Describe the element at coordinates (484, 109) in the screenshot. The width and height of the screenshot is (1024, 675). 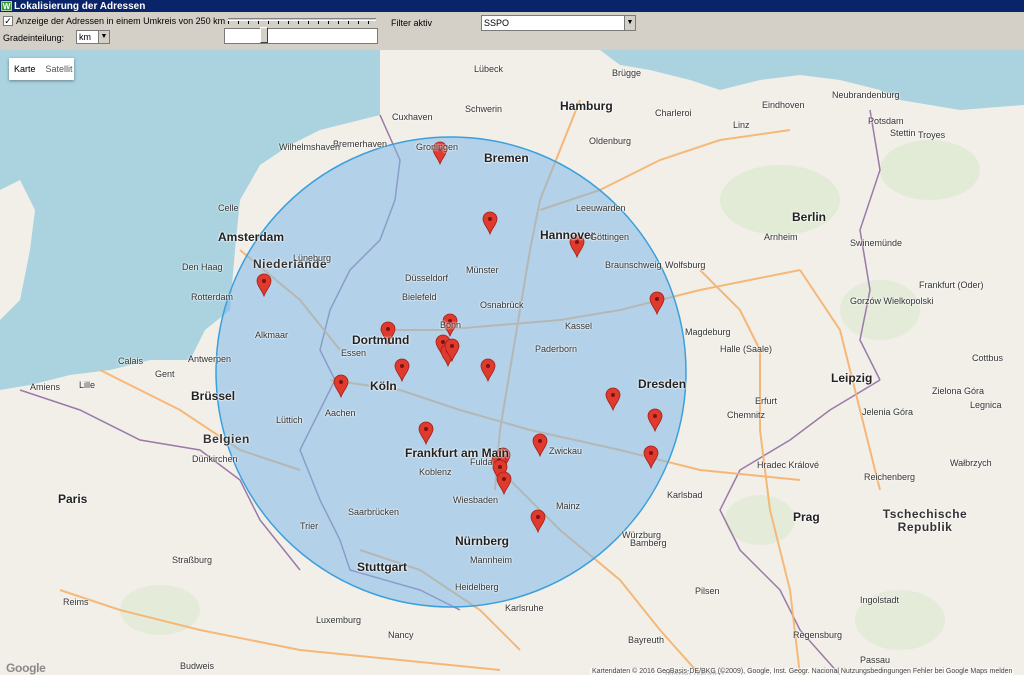
I see `city-label: Schwerin` at that location.